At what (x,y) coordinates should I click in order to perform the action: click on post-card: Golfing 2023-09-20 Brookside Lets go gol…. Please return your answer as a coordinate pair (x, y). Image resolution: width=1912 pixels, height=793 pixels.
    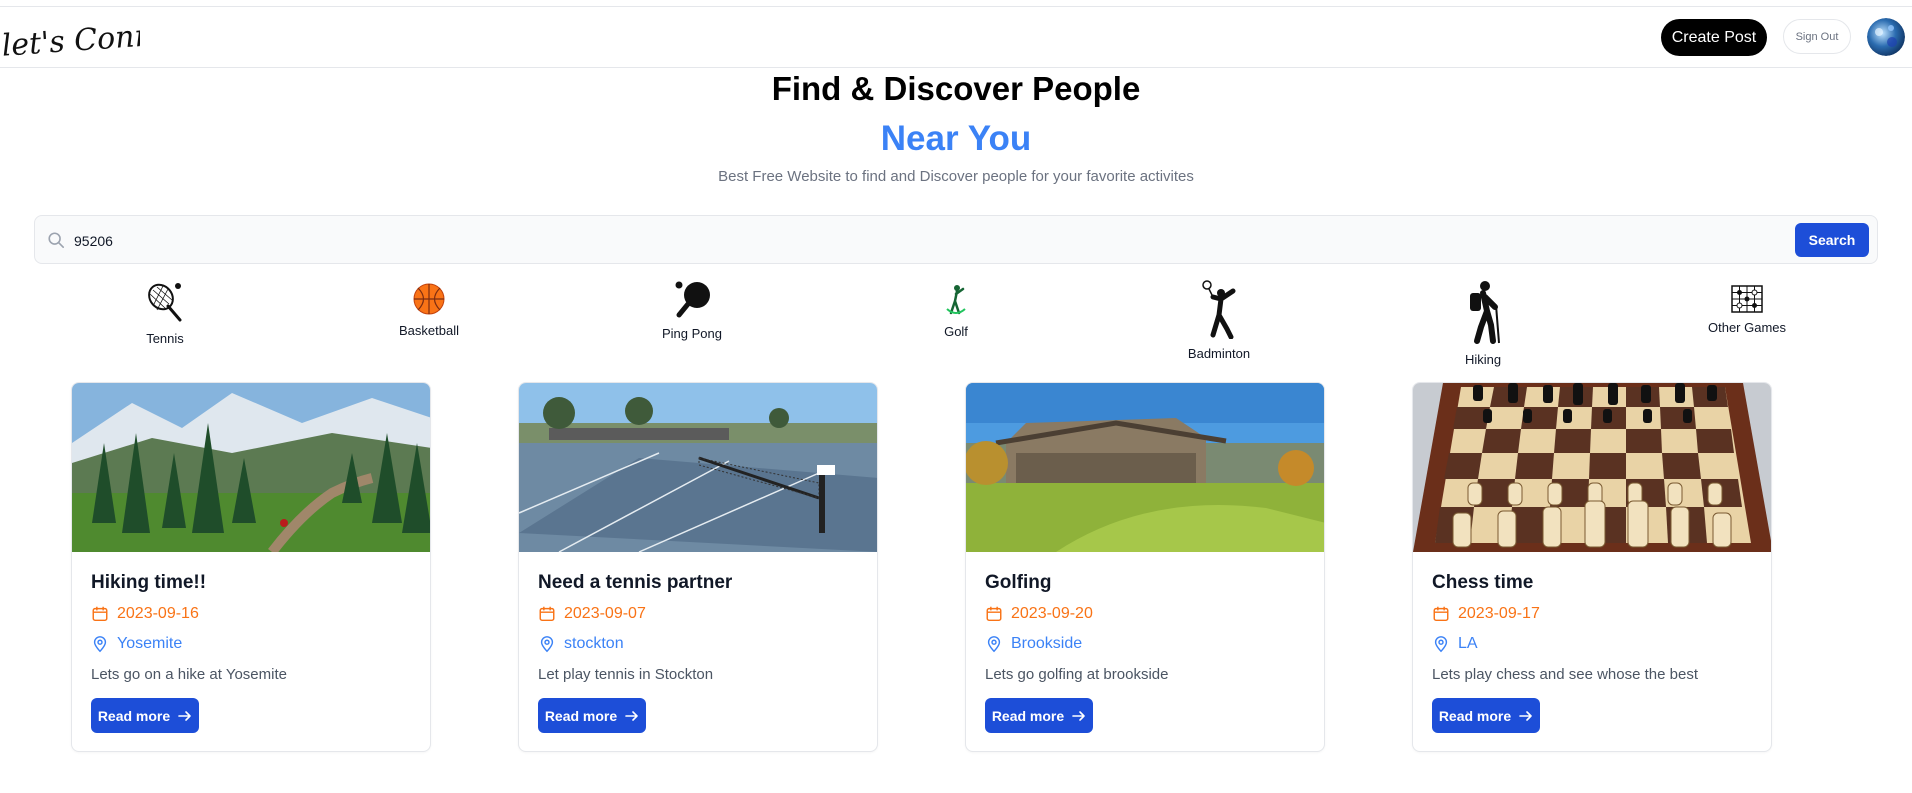
    Looking at the image, I should click on (1145, 567).